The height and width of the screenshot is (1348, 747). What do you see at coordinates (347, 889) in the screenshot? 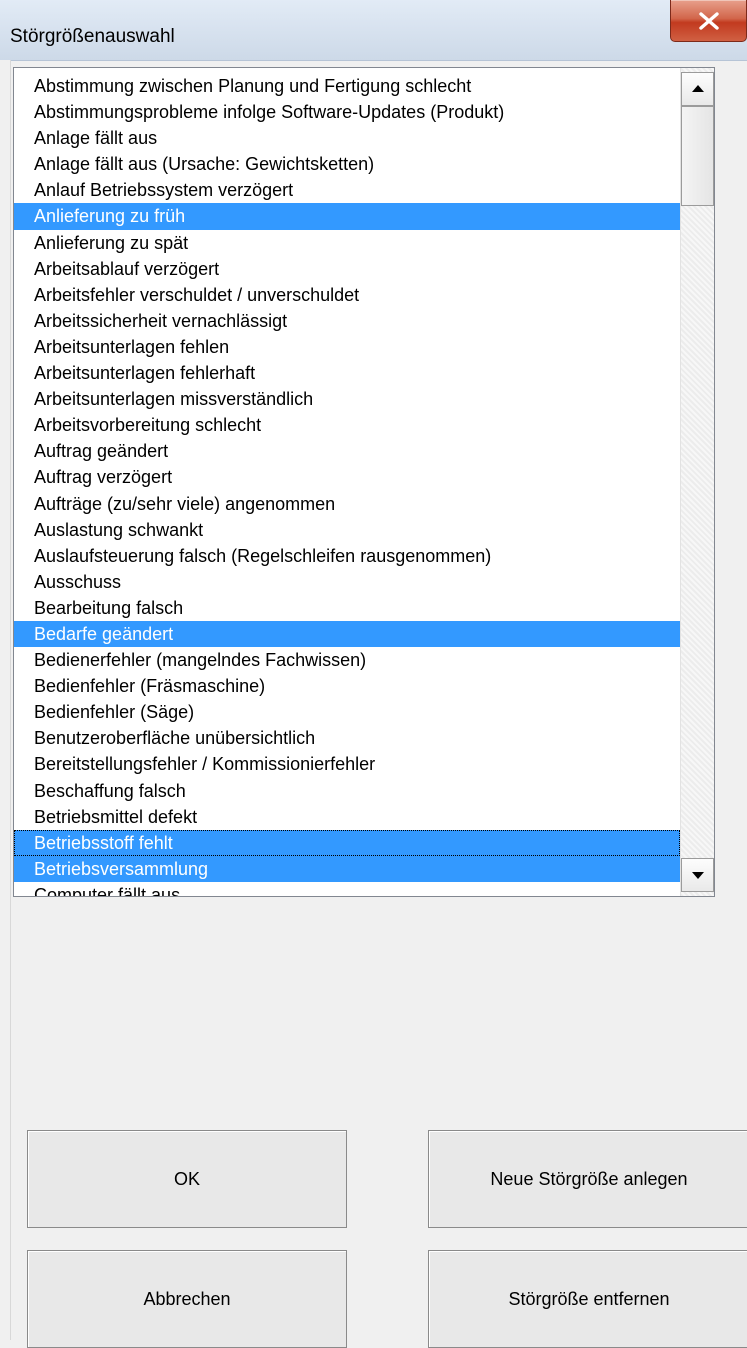
I see `list-item: Computer fällt aus` at bounding box center [347, 889].